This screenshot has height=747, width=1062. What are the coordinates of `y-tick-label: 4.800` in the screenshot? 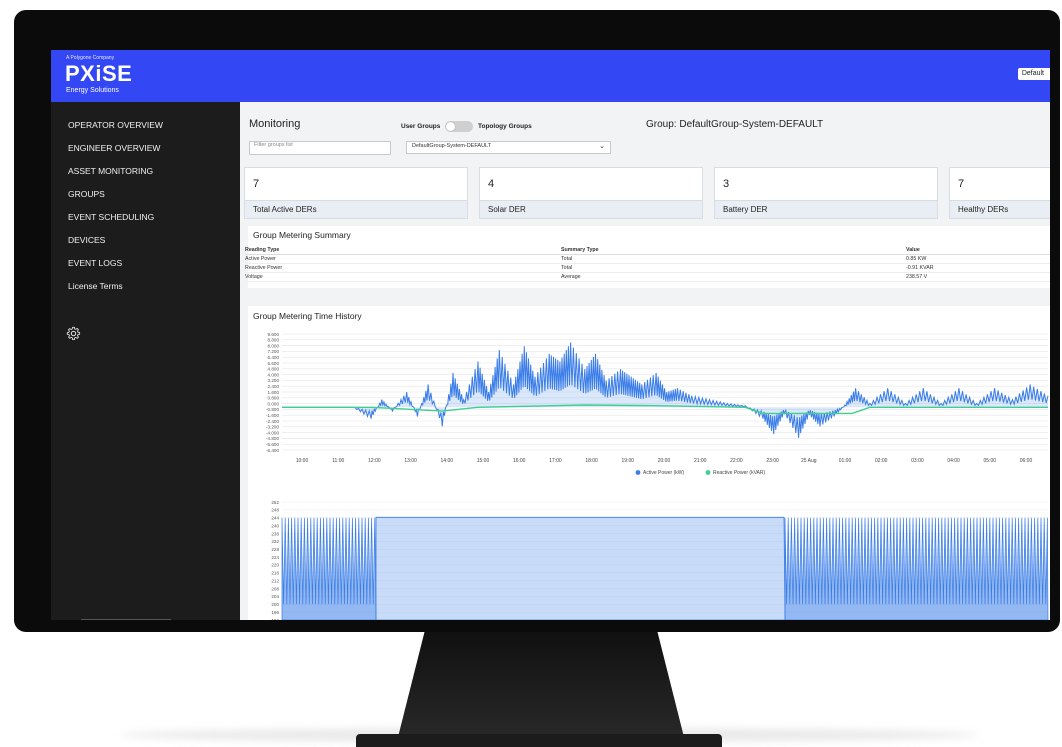 It's located at (274, 369).